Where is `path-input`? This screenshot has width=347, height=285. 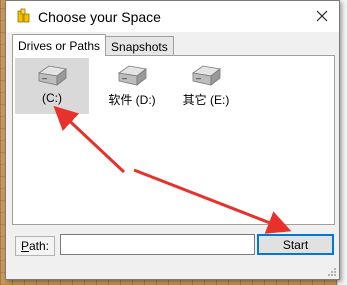 path-input is located at coordinates (157, 244).